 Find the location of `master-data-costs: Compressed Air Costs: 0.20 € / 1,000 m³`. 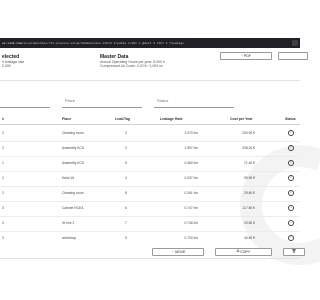

master-data-costs: Compressed Air Costs: 0.20 € / 1,000 m³ is located at coordinates (132, 66).